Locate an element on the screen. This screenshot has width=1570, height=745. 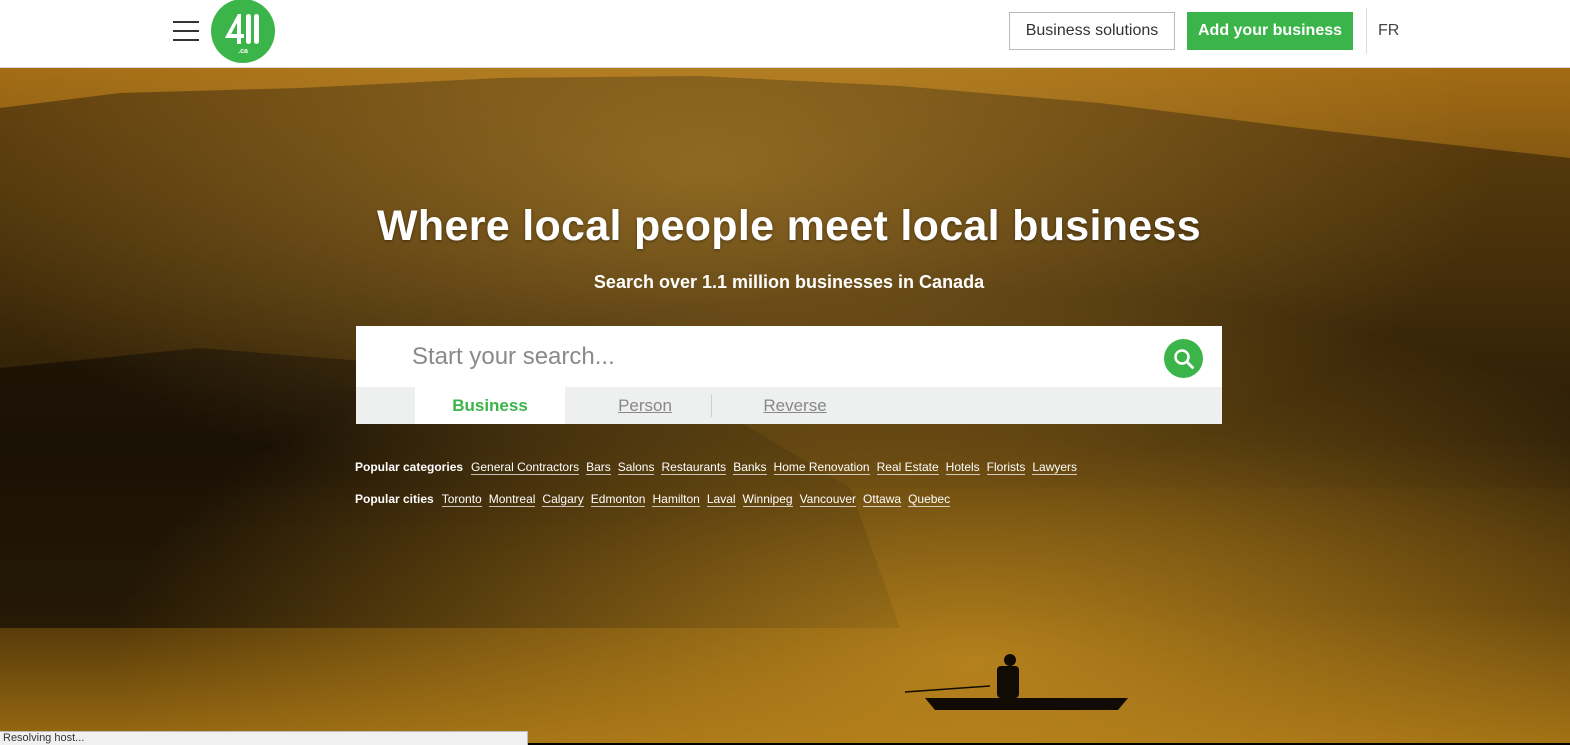
category-link: Real Estate is located at coordinates (907, 467).